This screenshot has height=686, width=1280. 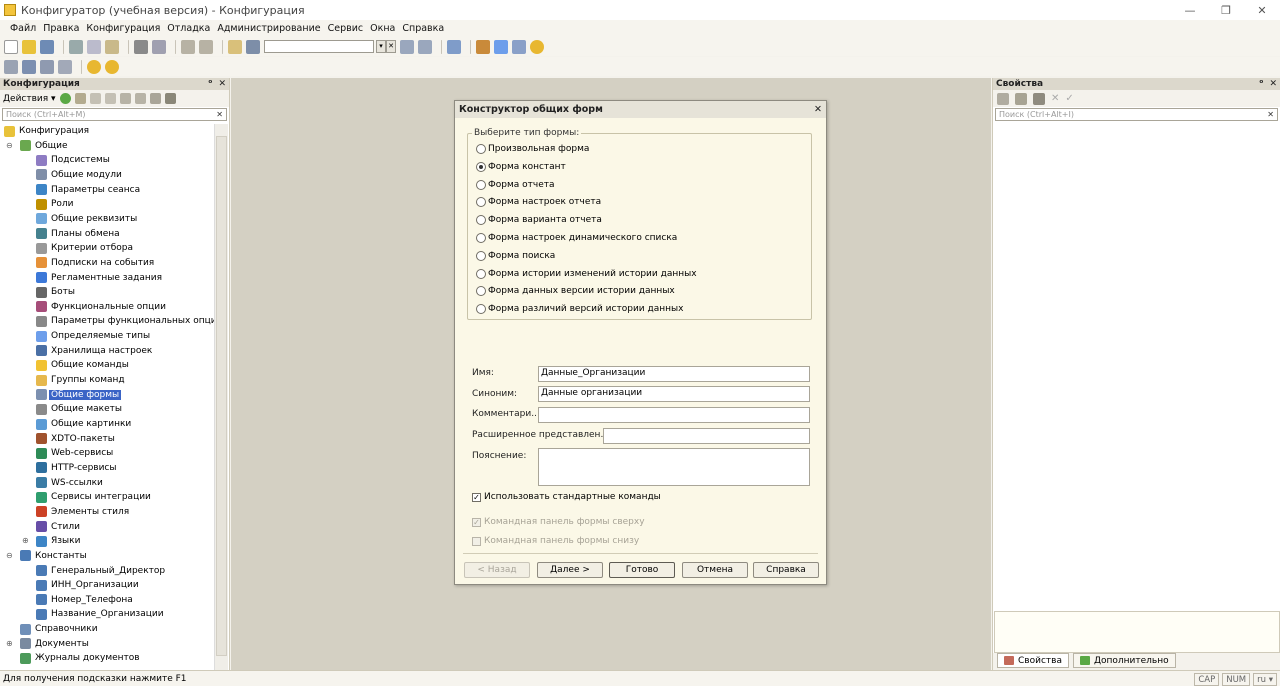 I want to click on tree-item: Название_Организации, so click(x=100, y=614).